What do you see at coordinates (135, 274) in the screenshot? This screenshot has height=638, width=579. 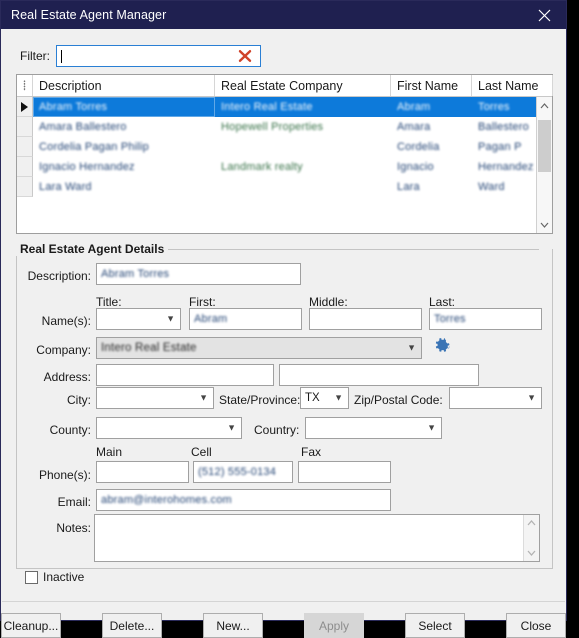 I see `description-value: Abram Torres` at bounding box center [135, 274].